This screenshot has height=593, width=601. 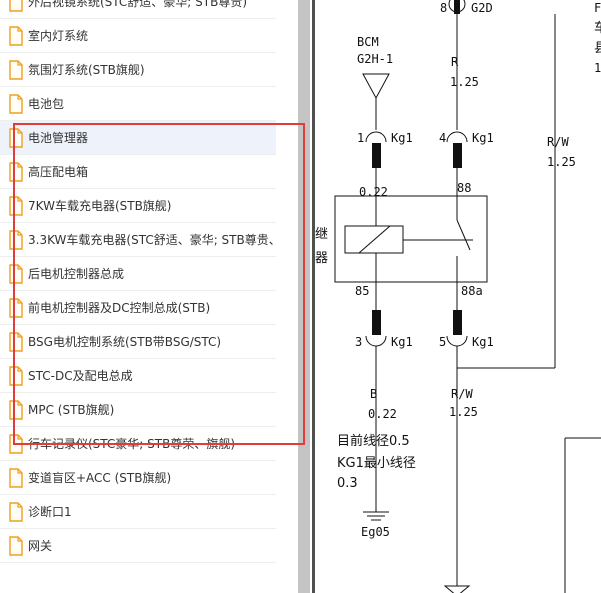 I want to click on list-item: 外后视镜系统(STC舒适、豪华; STB尊贵), so click(x=138, y=9).